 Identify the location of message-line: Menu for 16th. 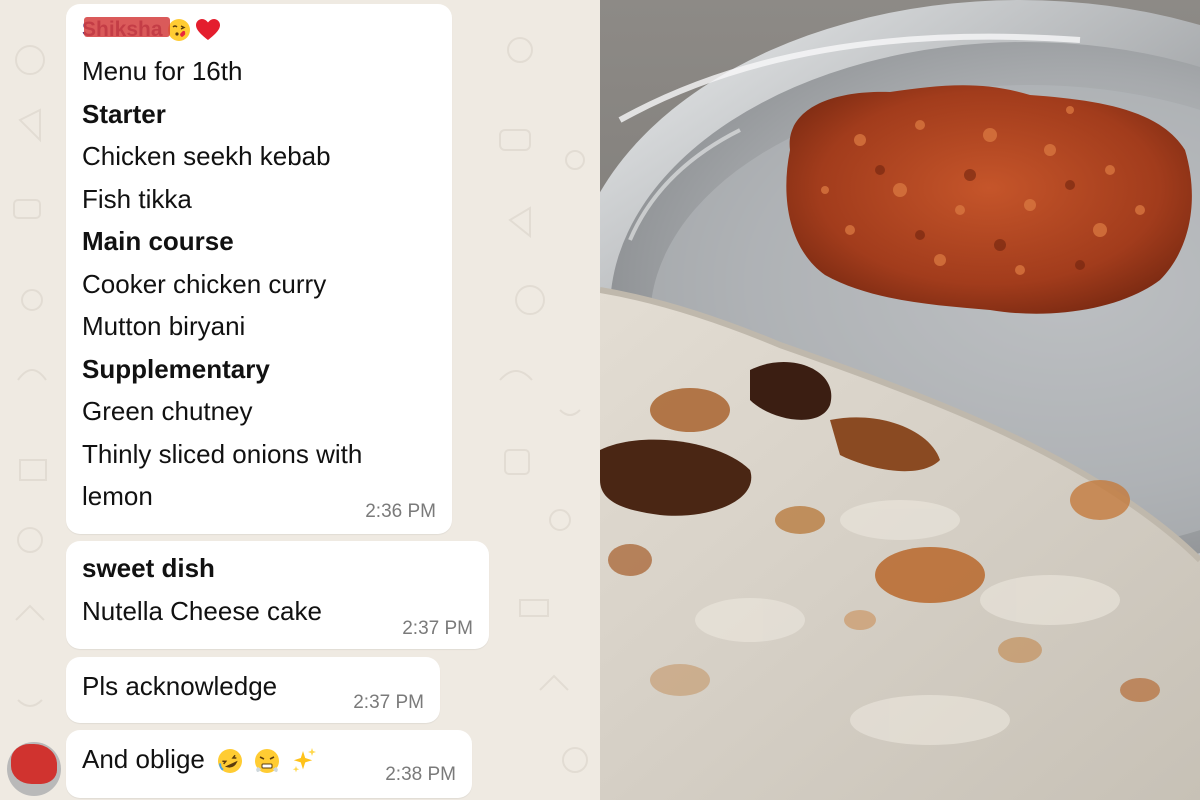
(162, 71).